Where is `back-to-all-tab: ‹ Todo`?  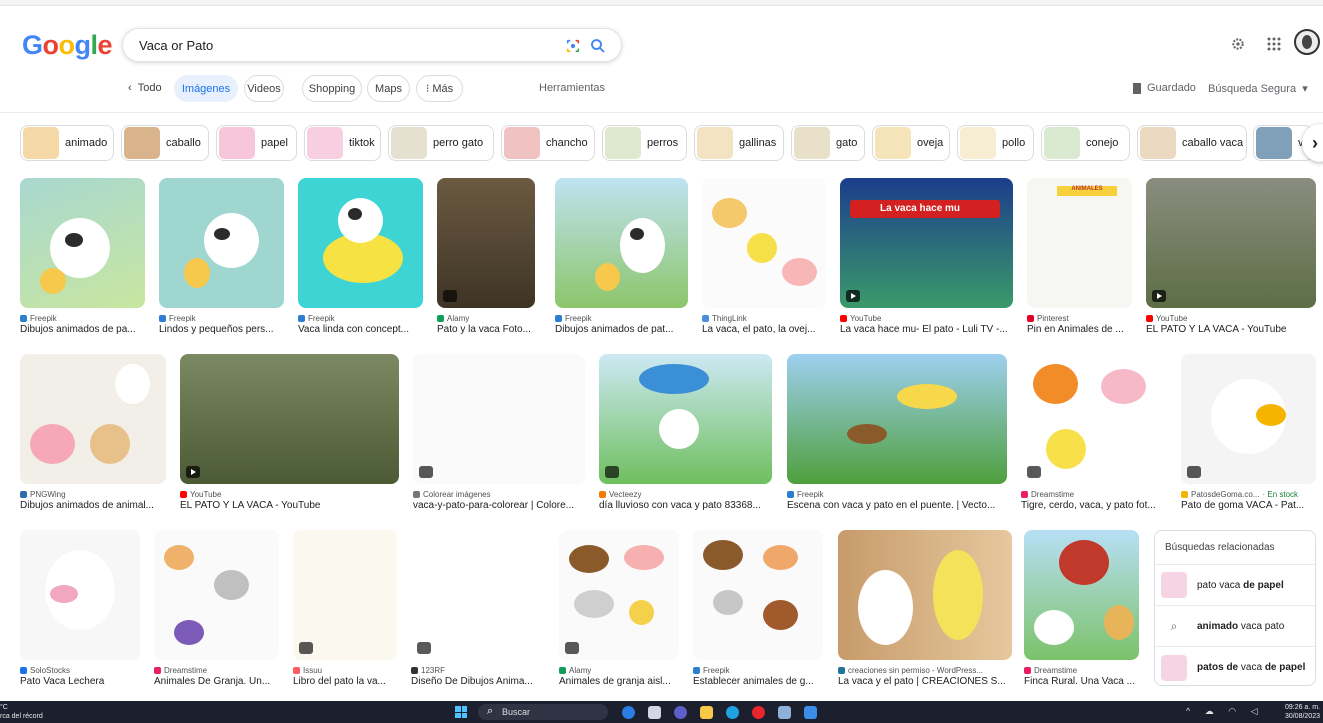
back-to-all-tab: ‹ Todo is located at coordinates (145, 88).